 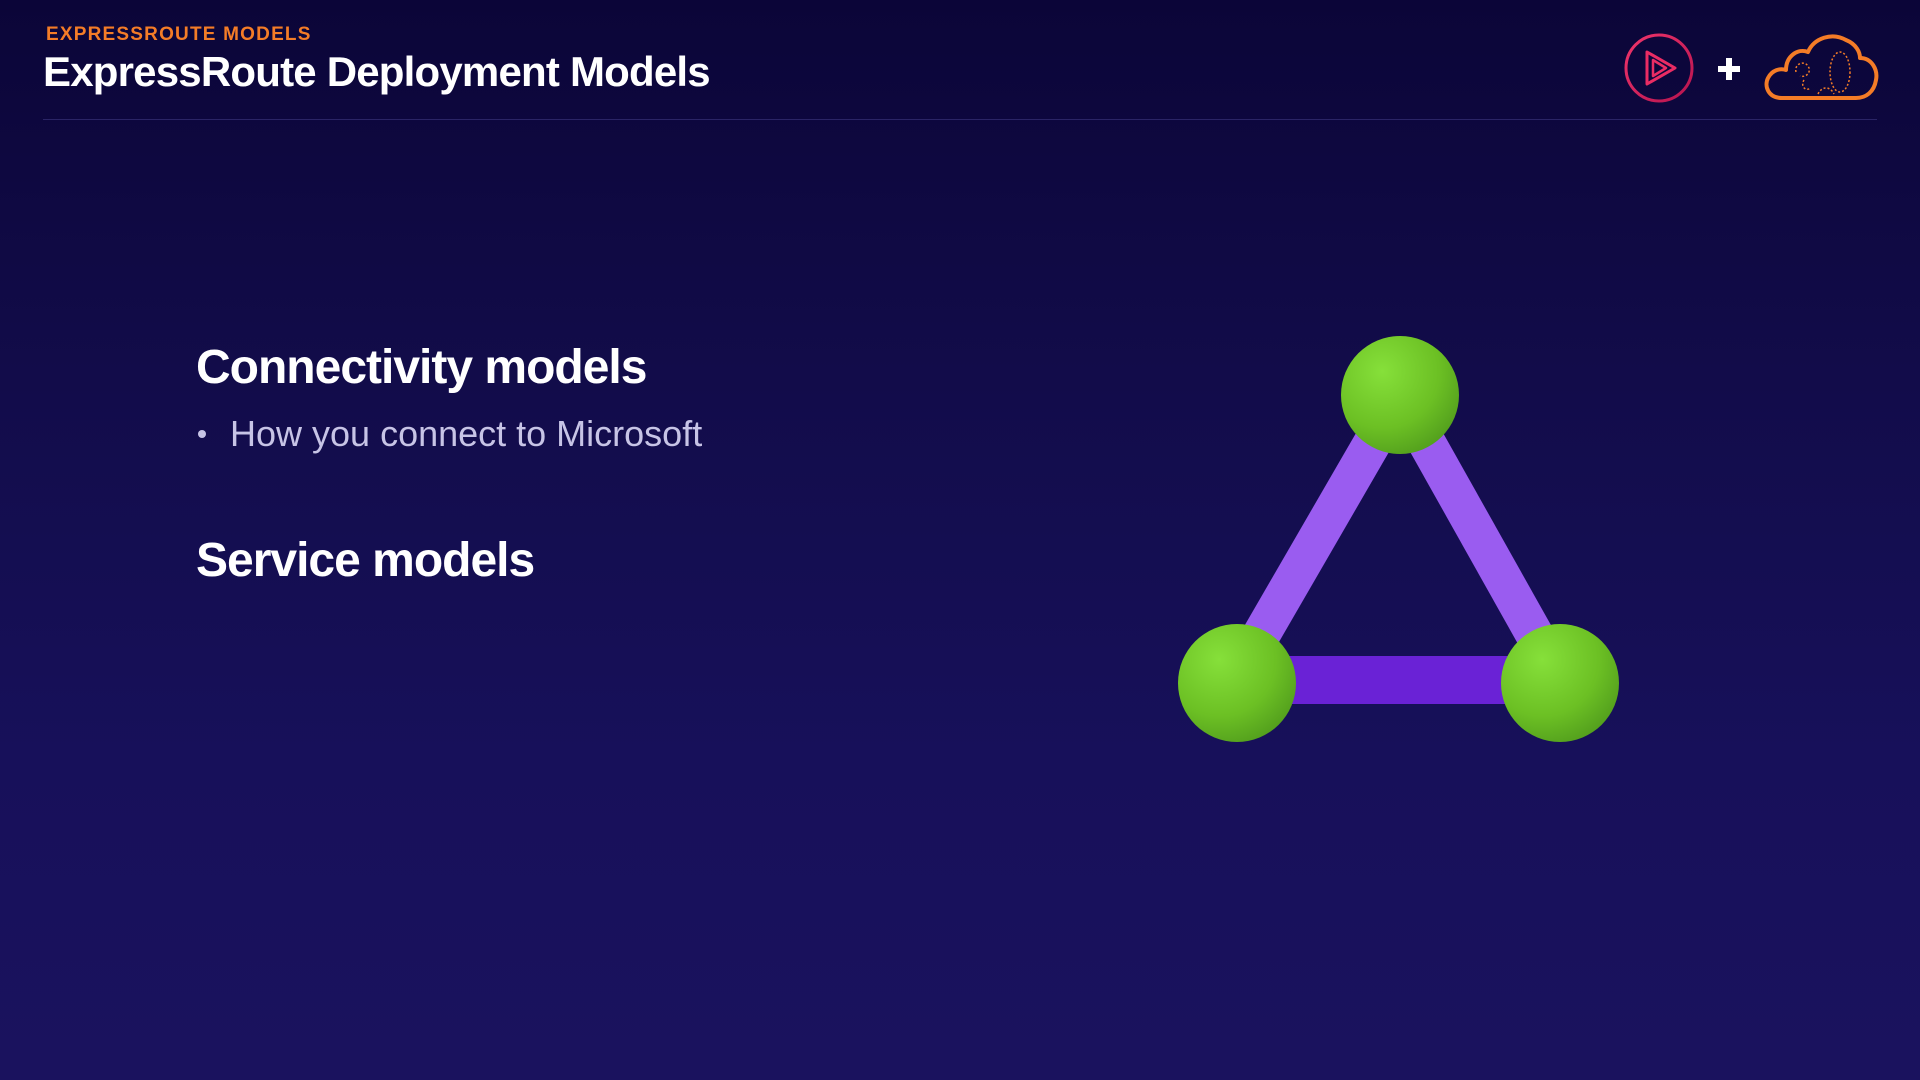 What do you see at coordinates (1237, 683) in the screenshot?
I see `diagram-node-left` at bounding box center [1237, 683].